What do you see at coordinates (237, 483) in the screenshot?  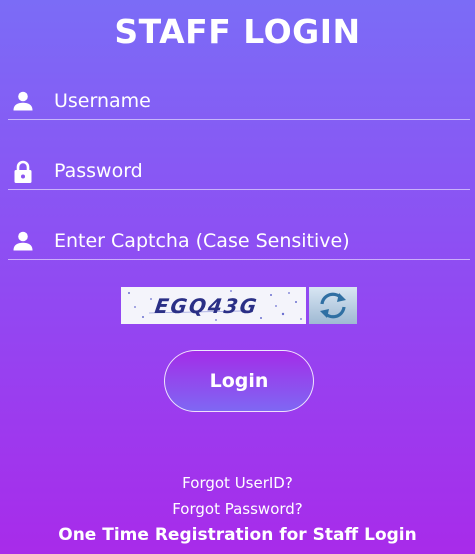 I see `forgot-userid-link: Forgot UserID?` at bounding box center [237, 483].